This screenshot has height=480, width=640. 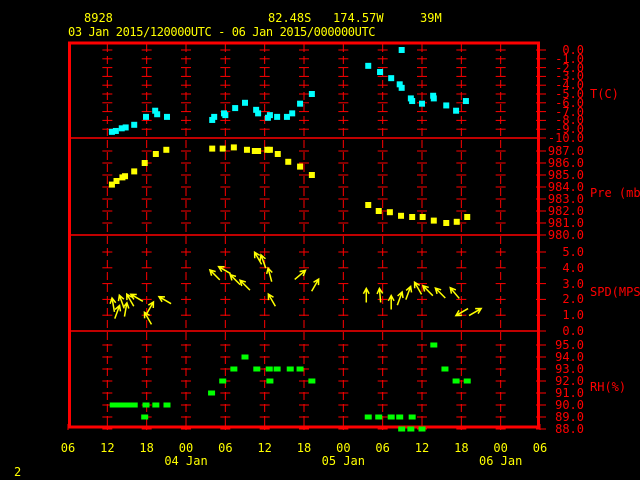 What do you see at coordinates (565, 138) in the screenshot?
I see `y-tick-label: -10.0` at bounding box center [565, 138].